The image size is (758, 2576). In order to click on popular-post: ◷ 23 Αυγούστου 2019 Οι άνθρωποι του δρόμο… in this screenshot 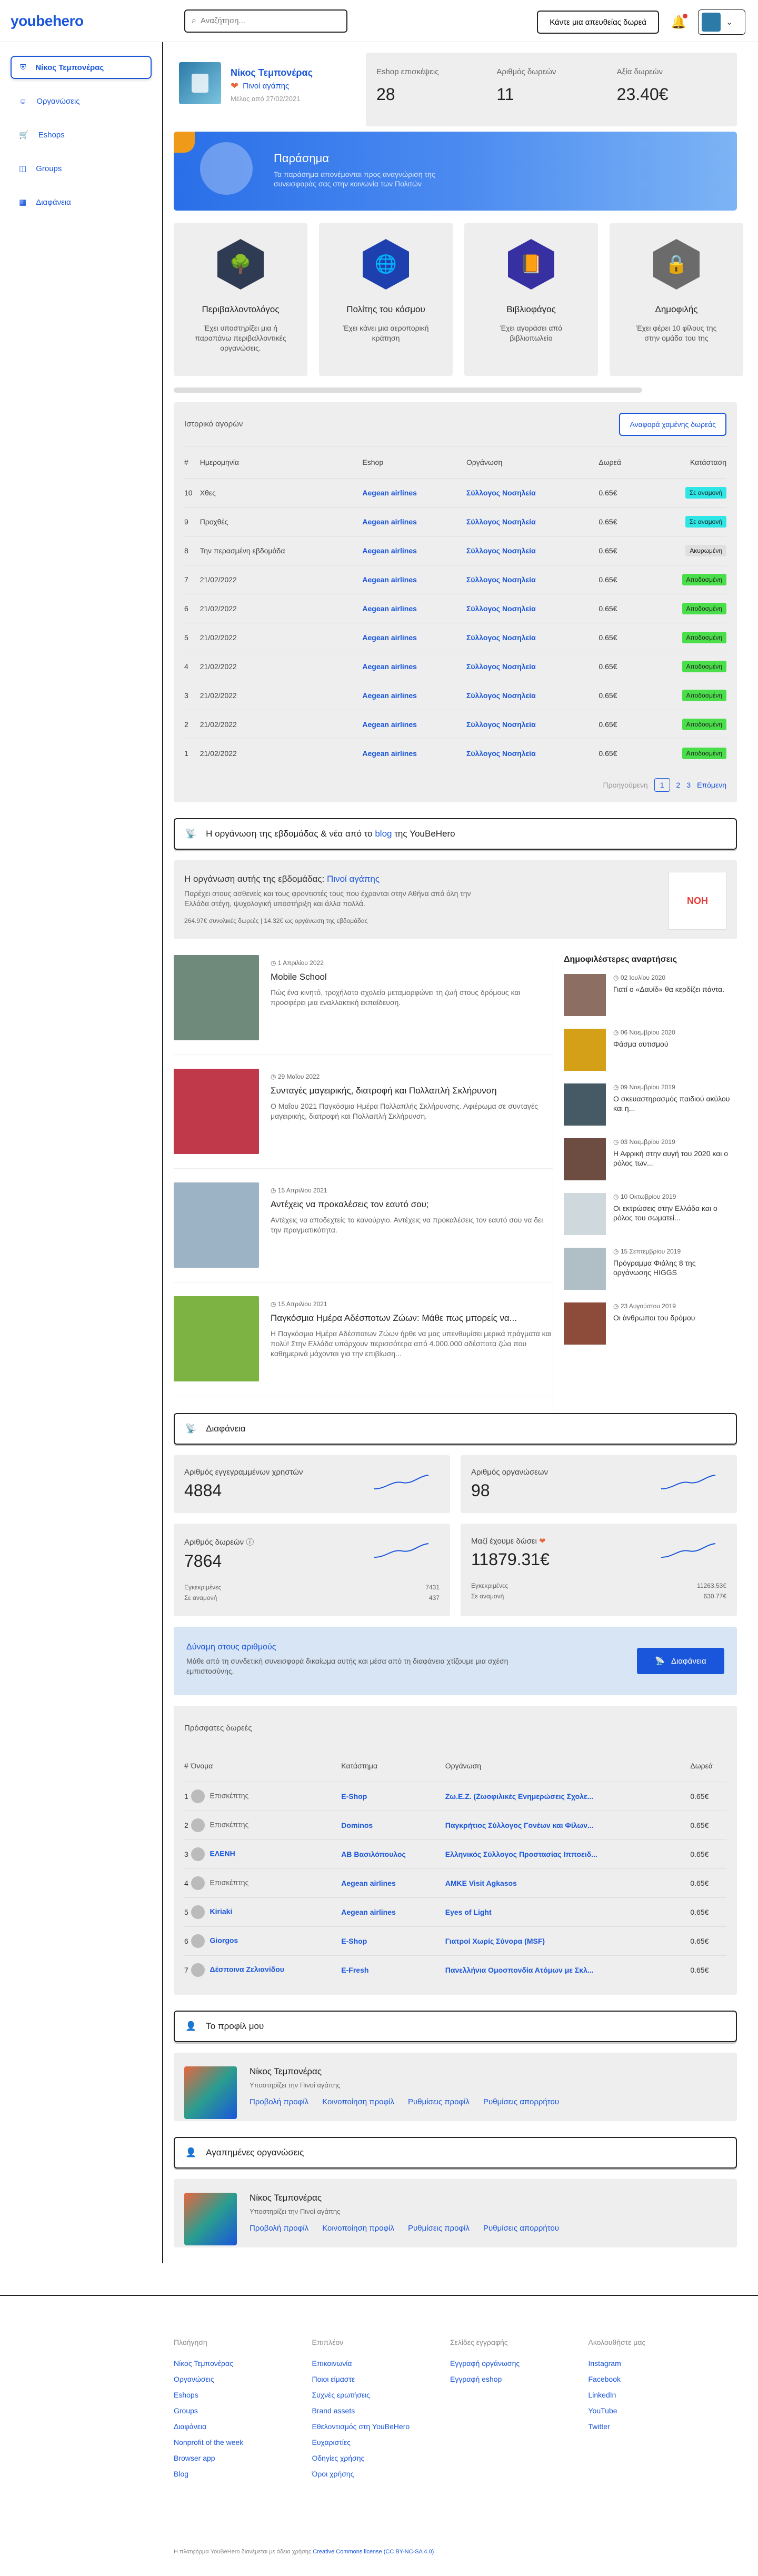, I will do `click(648, 1323)`.